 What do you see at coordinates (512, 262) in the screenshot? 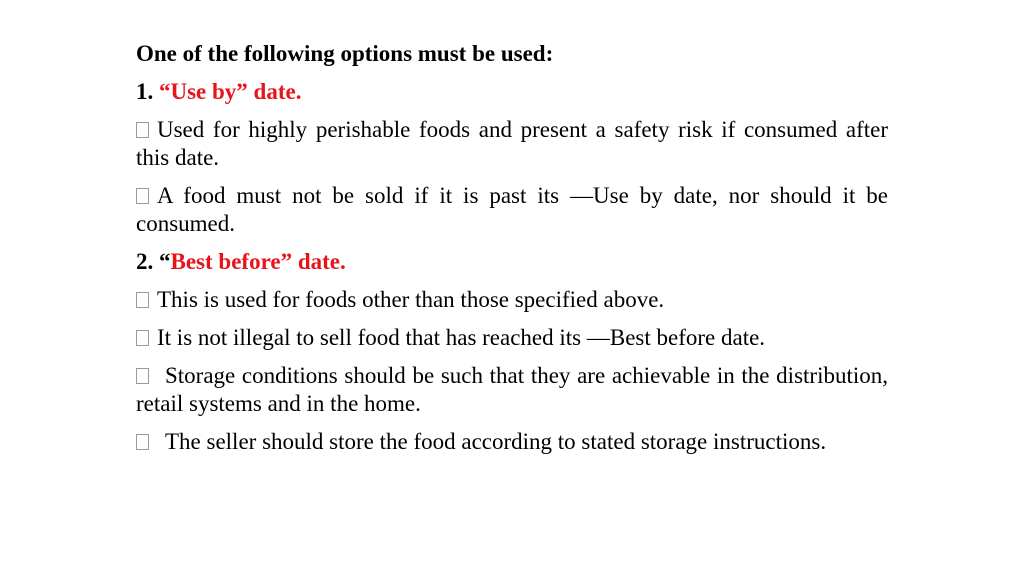
I see `section-heading-best-before: 2. “Best before” date.` at bounding box center [512, 262].